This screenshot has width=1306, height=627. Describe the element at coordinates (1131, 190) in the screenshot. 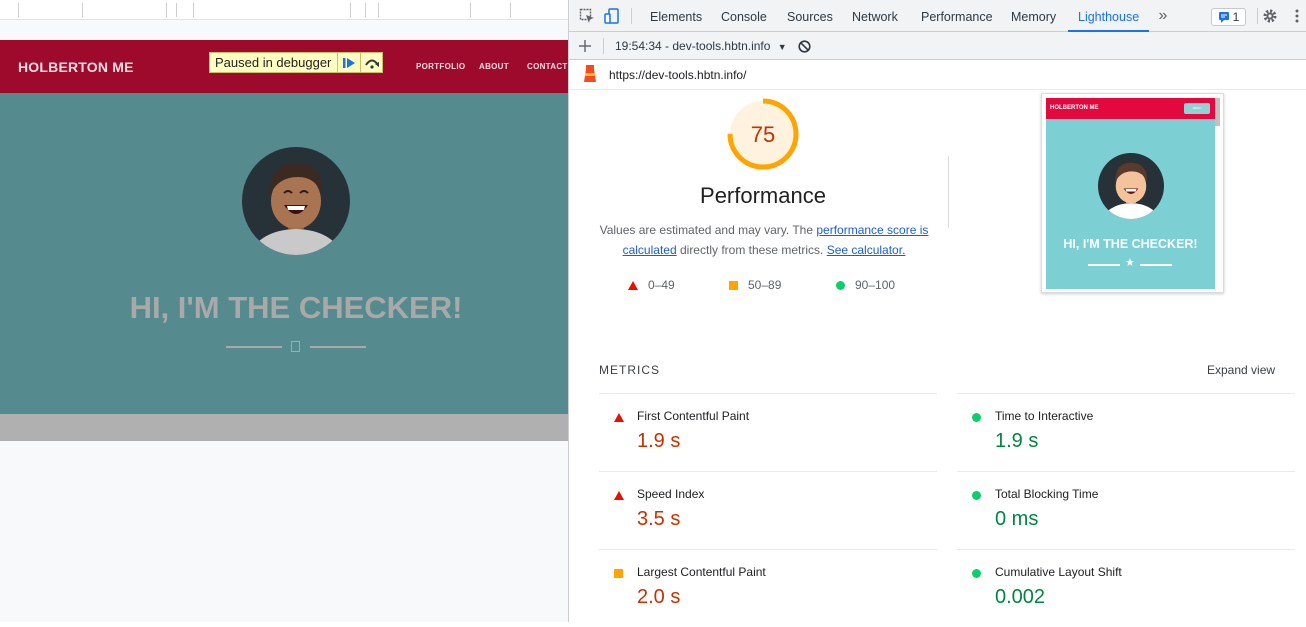

I see `avatar-illustration` at that location.